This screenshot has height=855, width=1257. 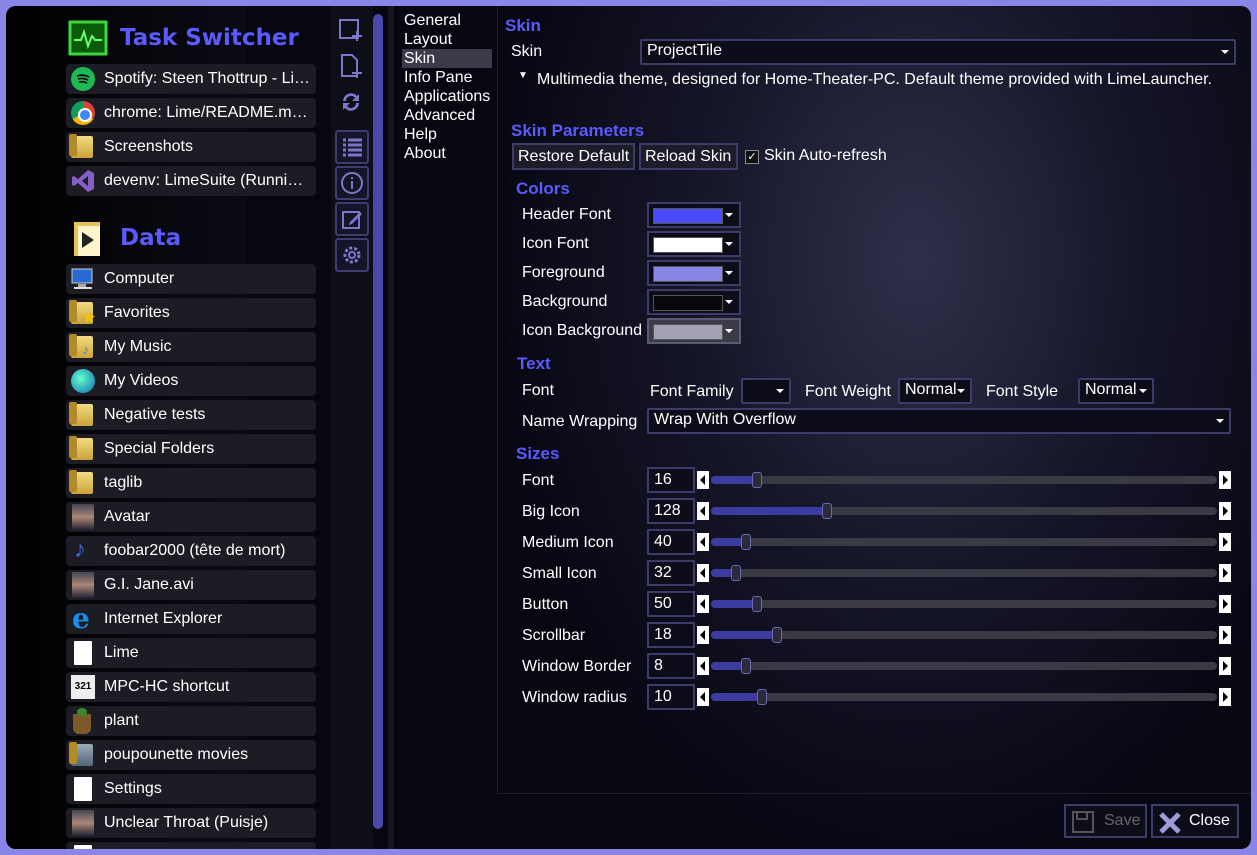 I want to click on list-item: Negative tests, so click(x=191, y=415).